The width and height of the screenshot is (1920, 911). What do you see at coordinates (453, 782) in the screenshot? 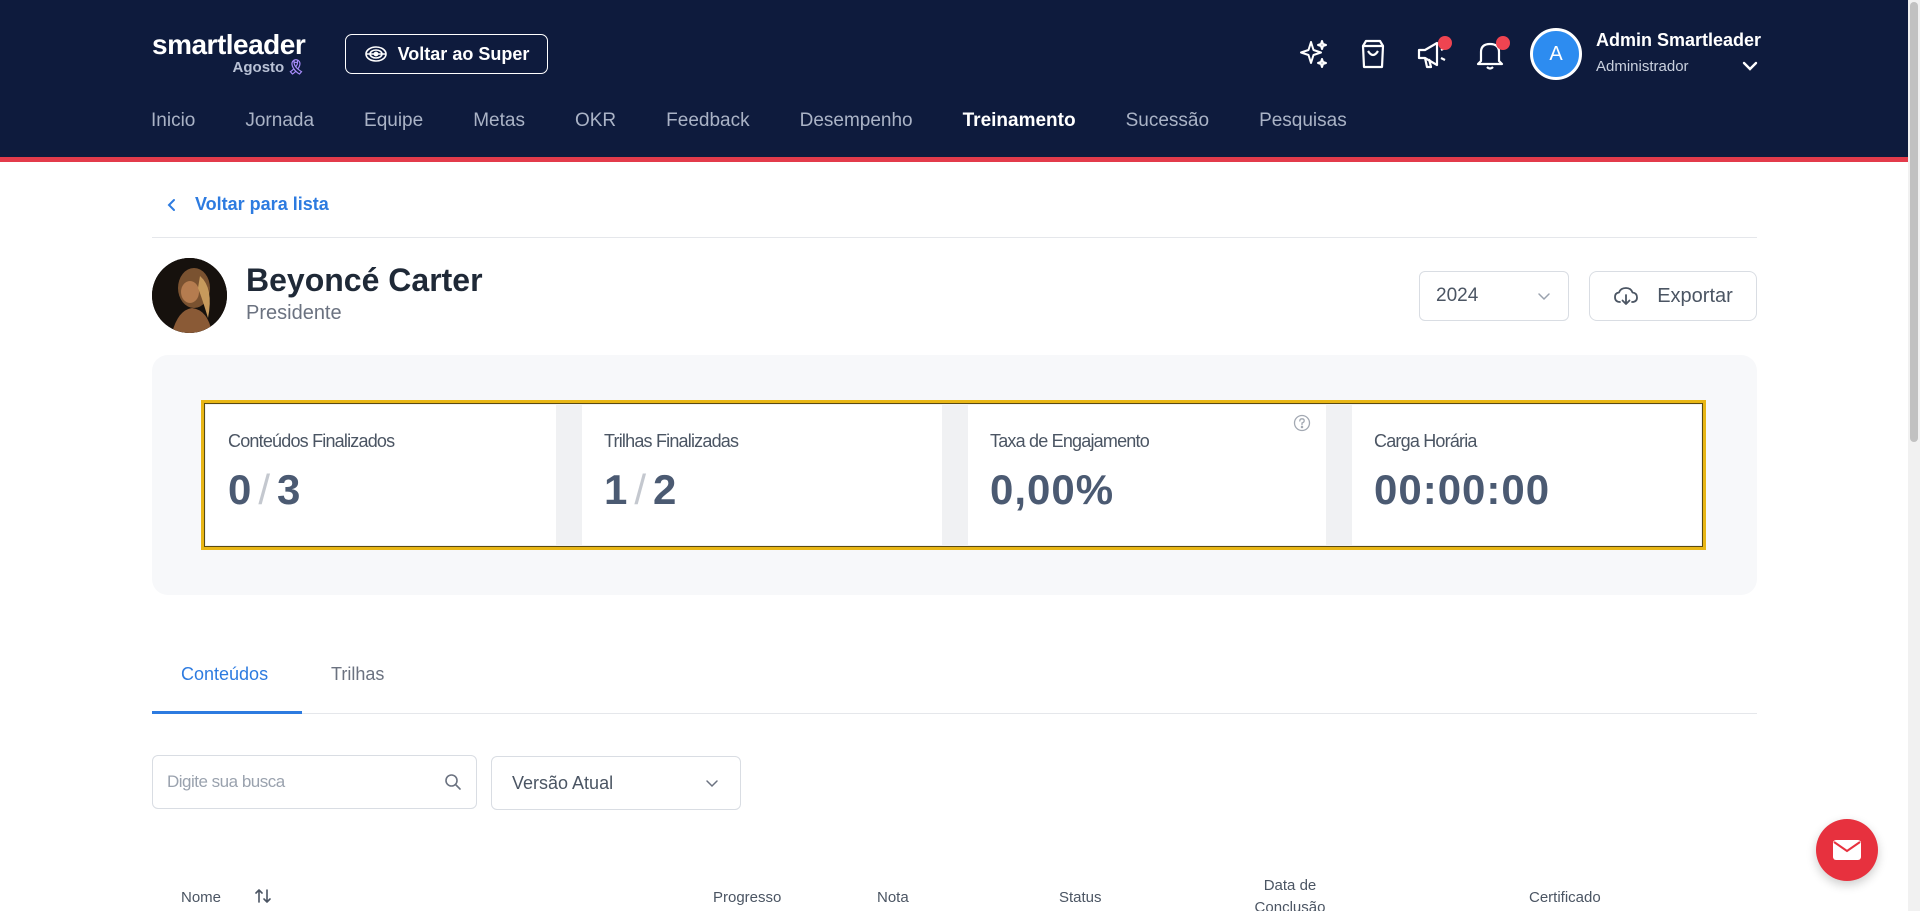
I see `search-icon` at bounding box center [453, 782].